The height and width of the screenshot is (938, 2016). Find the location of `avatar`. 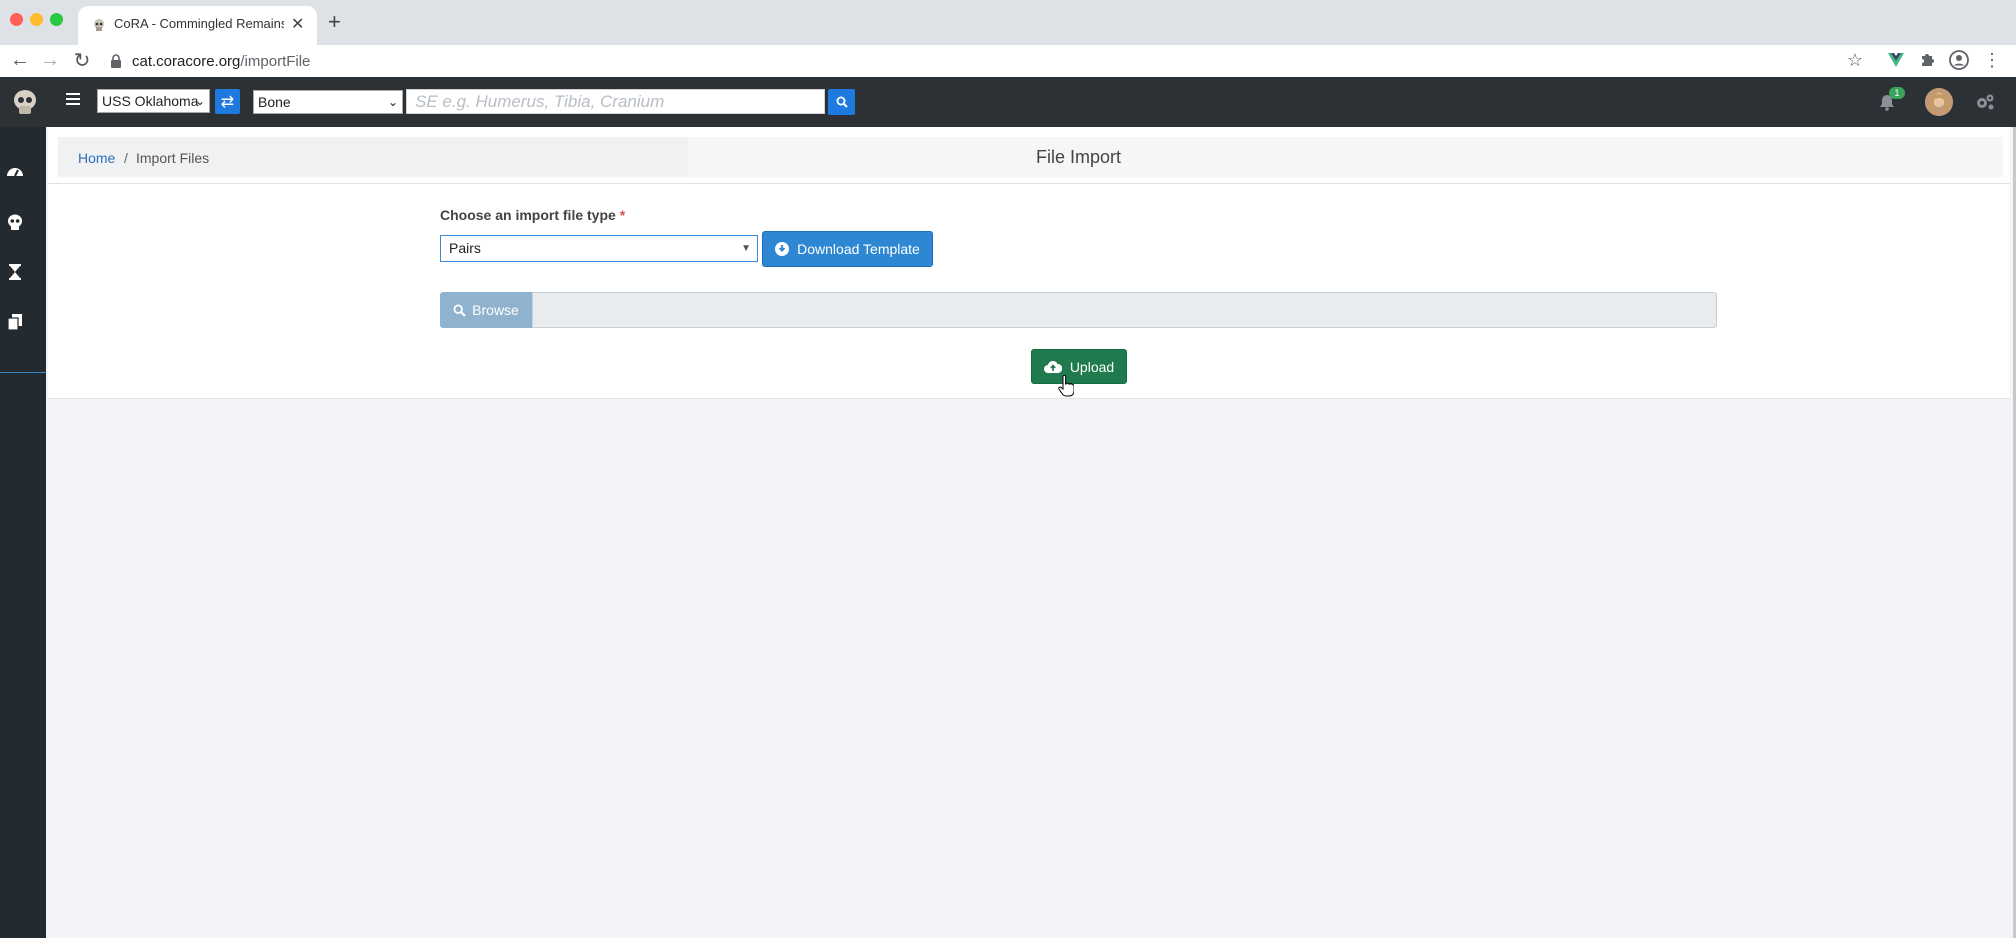

avatar is located at coordinates (1939, 102).